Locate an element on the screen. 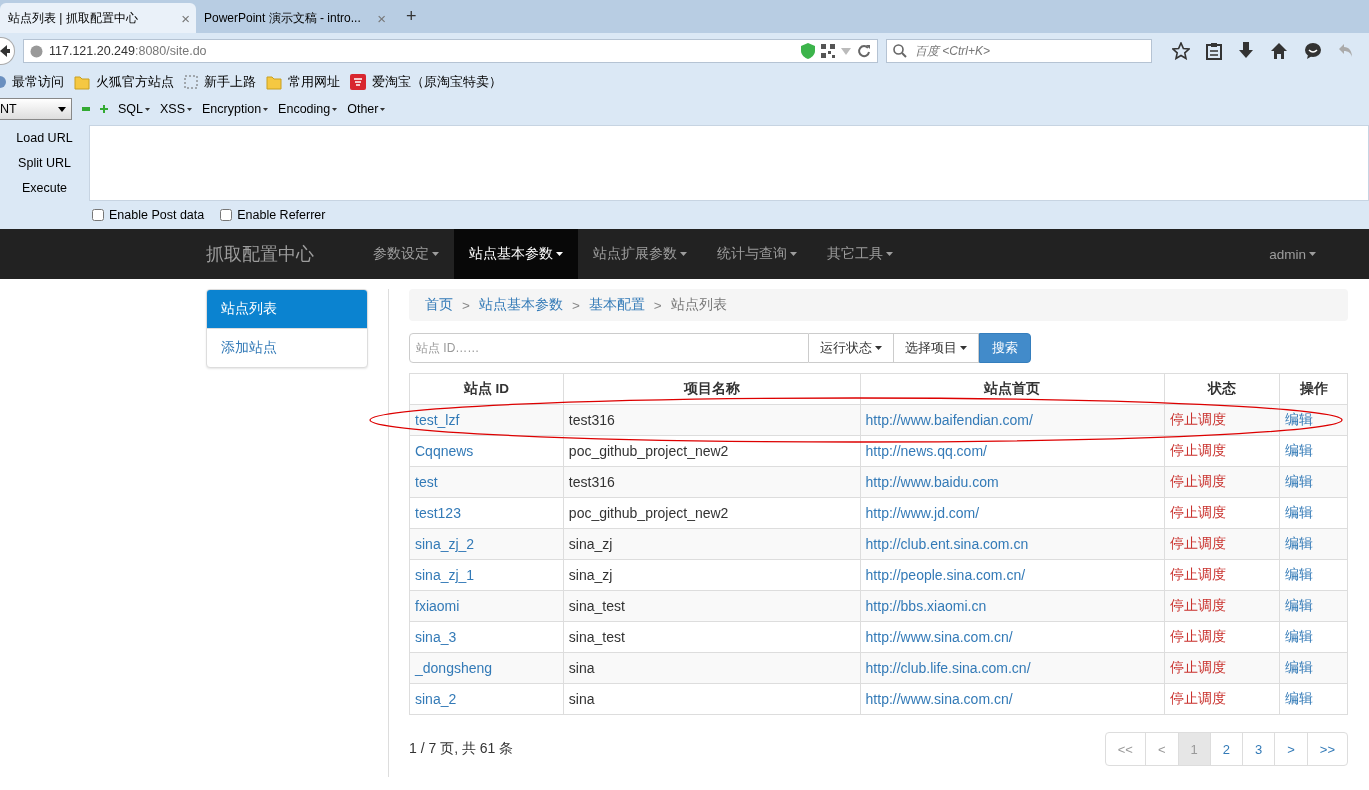  nav-menu: 其它工具 is located at coordinates (860, 254).